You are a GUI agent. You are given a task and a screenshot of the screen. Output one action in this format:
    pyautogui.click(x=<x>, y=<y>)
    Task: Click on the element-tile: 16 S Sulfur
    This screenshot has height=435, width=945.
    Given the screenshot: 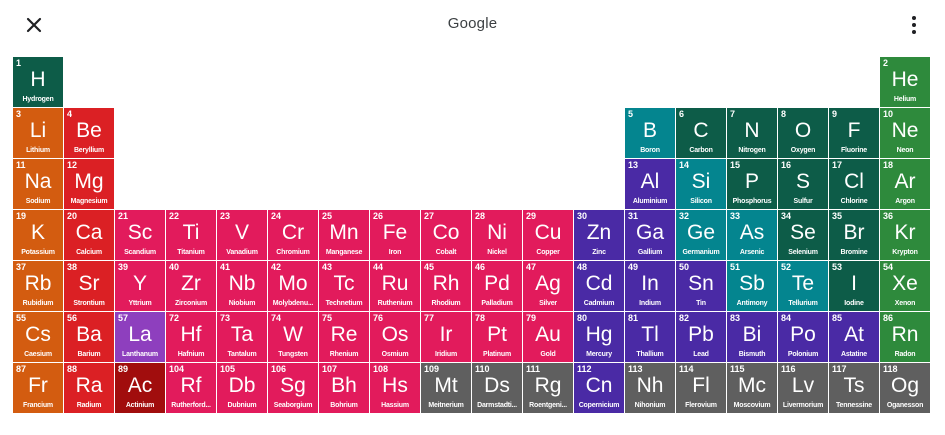 What is the action you would take?
    pyautogui.click(x=803, y=184)
    